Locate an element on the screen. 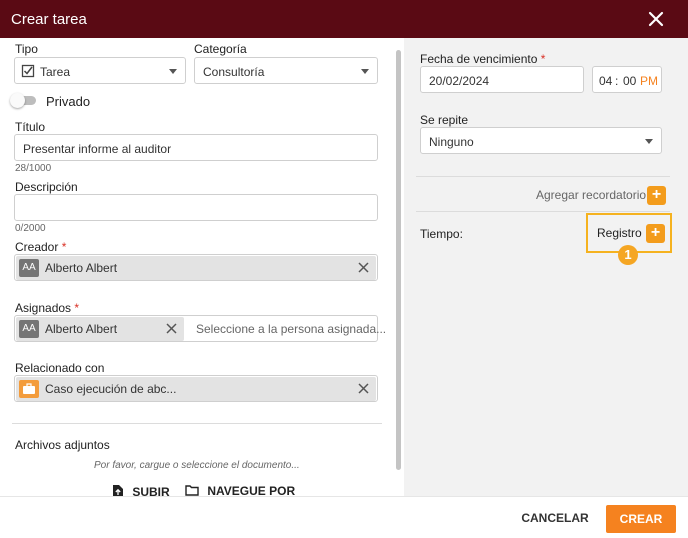 The width and height of the screenshot is (688, 538). add-reminder-button: + is located at coordinates (656, 195).